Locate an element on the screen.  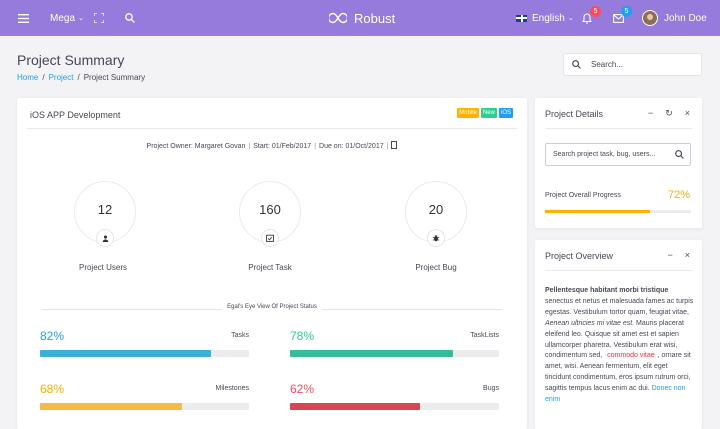
metric-tasklists-label: TaskLists is located at coordinates (484, 335).